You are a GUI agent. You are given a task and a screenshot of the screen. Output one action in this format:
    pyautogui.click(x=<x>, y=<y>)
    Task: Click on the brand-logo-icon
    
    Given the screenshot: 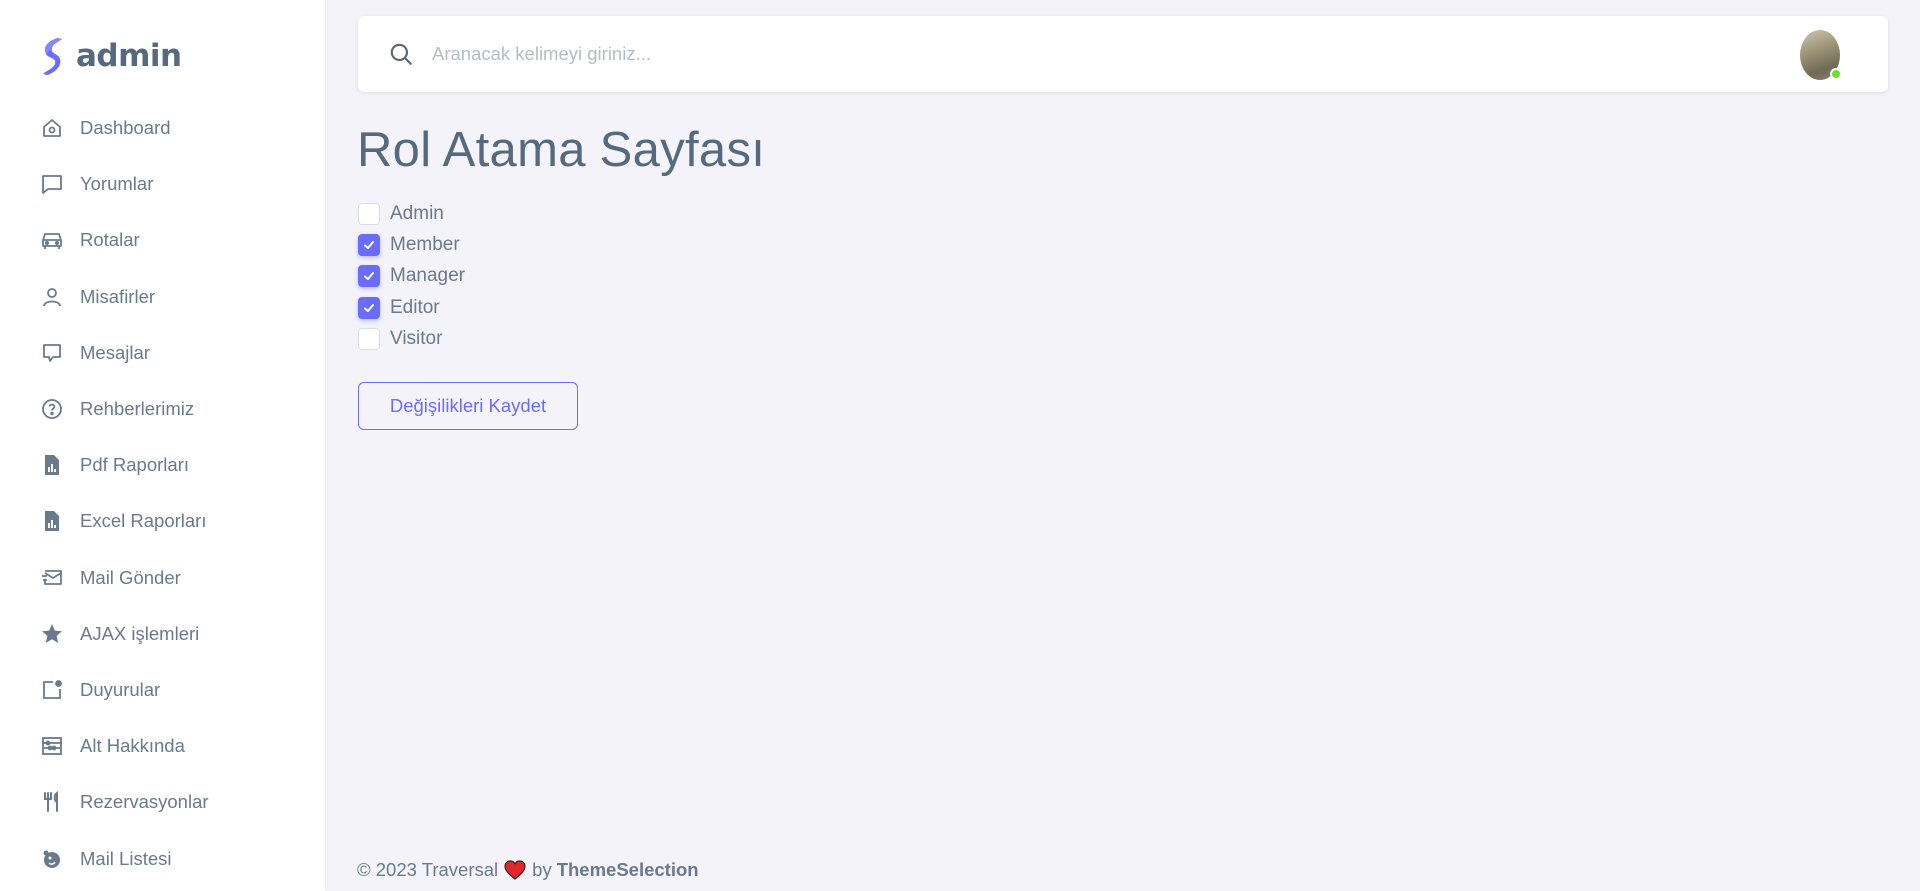 What is the action you would take?
    pyautogui.click(x=52, y=56)
    